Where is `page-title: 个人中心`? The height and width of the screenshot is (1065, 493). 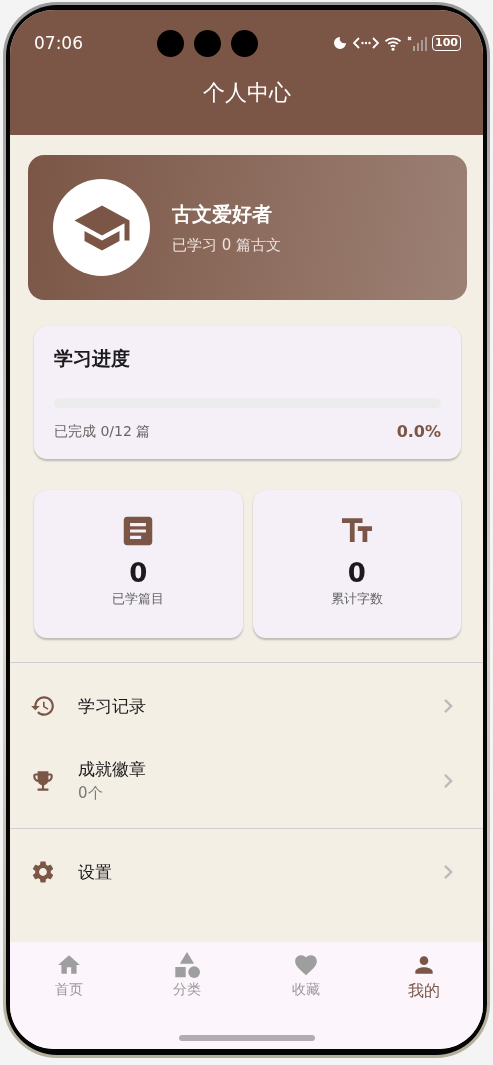
page-title: 个人中心 is located at coordinates (246, 93).